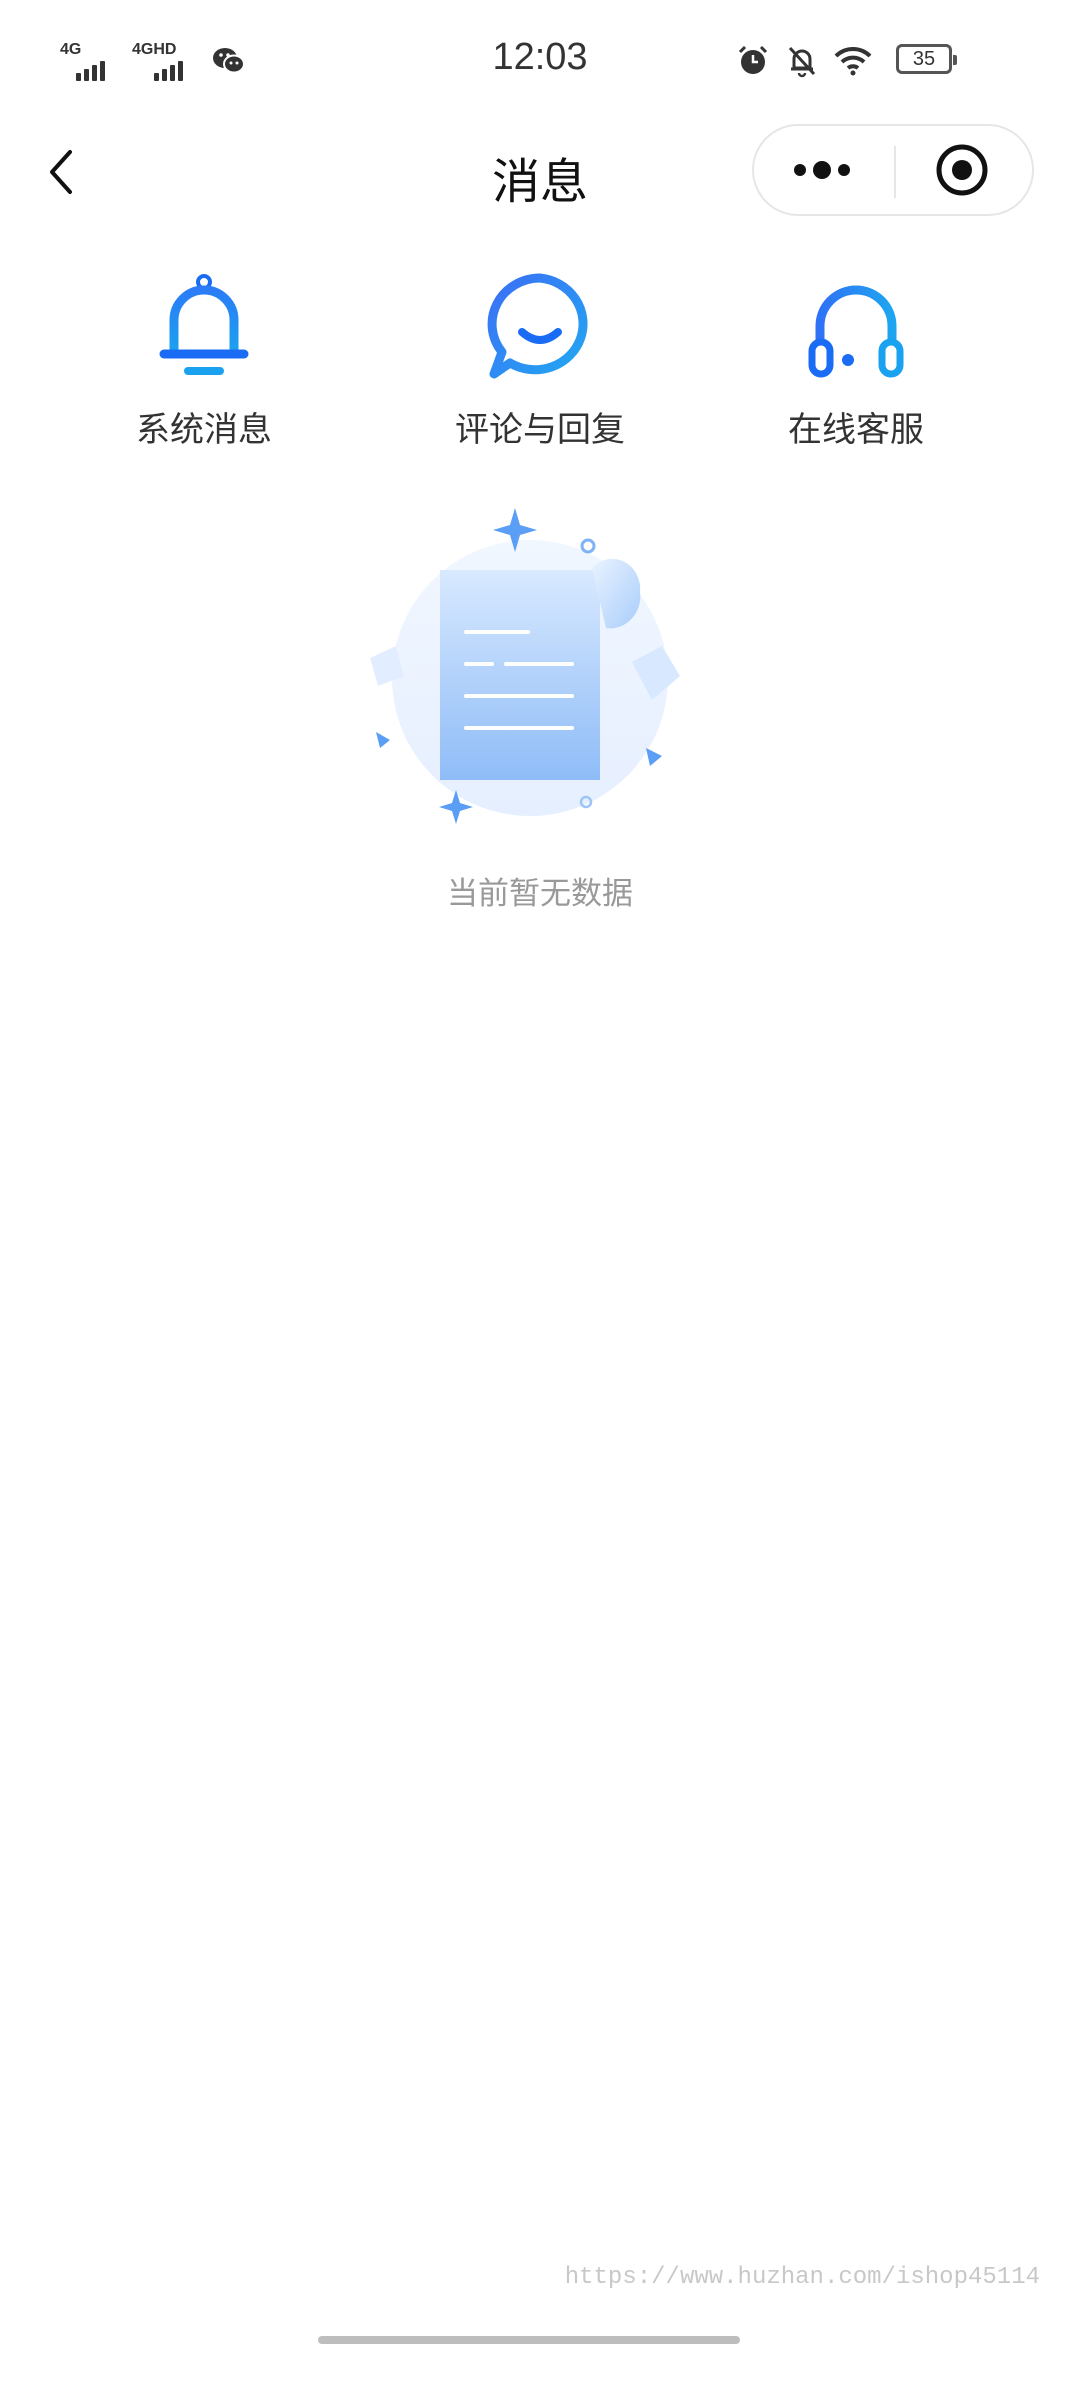 This screenshot has height=2400, width=1080. What do you see at coordinates (856, 430) in the screenshot?
I see `category-label: 在线客服` at bounding box center [856, 430].